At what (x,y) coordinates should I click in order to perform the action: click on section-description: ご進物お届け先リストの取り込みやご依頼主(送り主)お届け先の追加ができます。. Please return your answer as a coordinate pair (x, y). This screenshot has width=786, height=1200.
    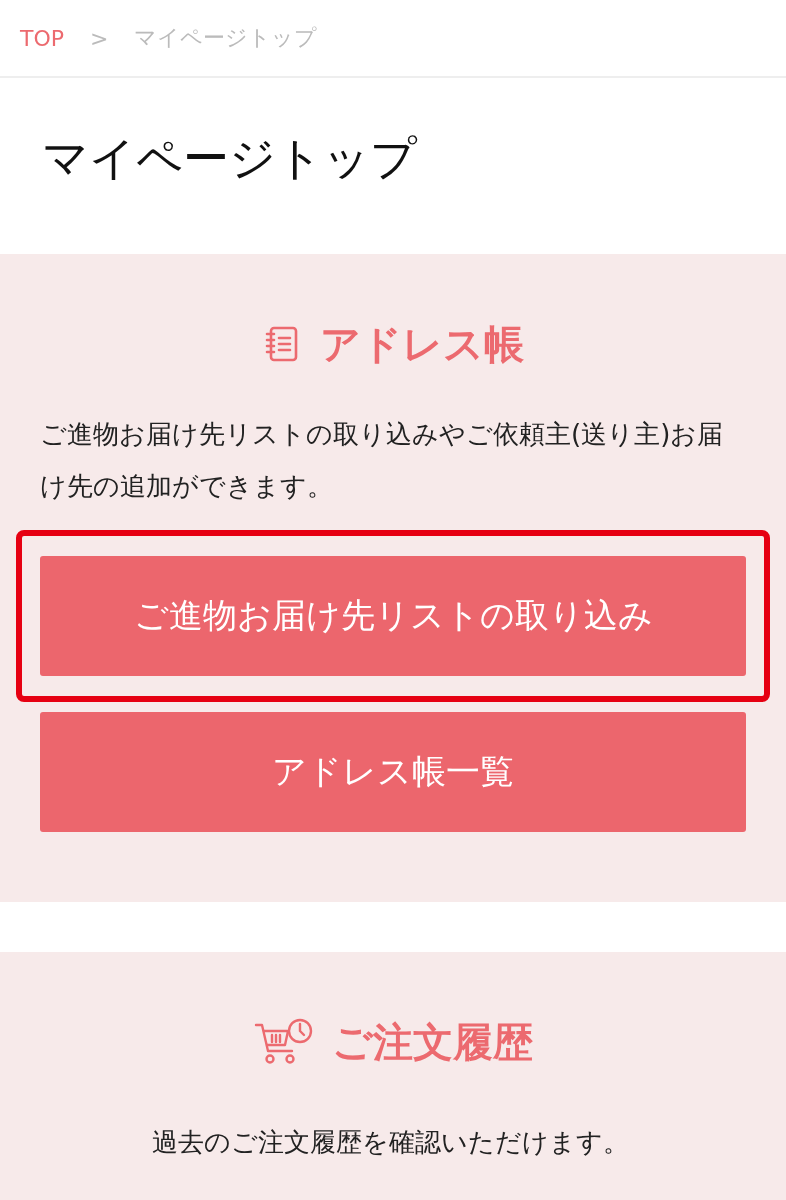
    Looking at the image, I should click on (382, 460).